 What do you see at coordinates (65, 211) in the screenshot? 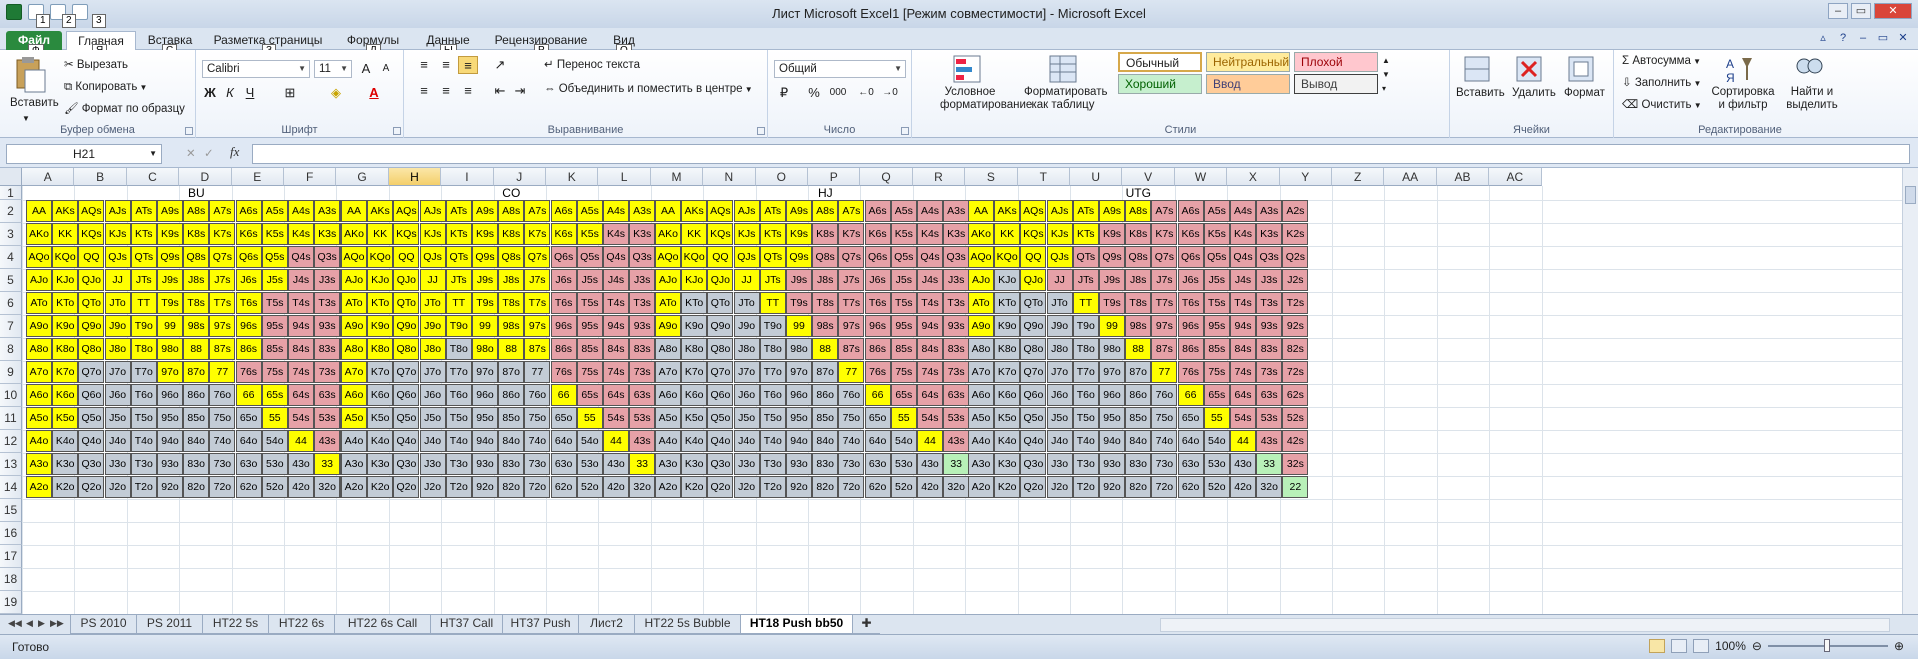
I see `hand-cell: AKs` at bounding box center [65, 211].